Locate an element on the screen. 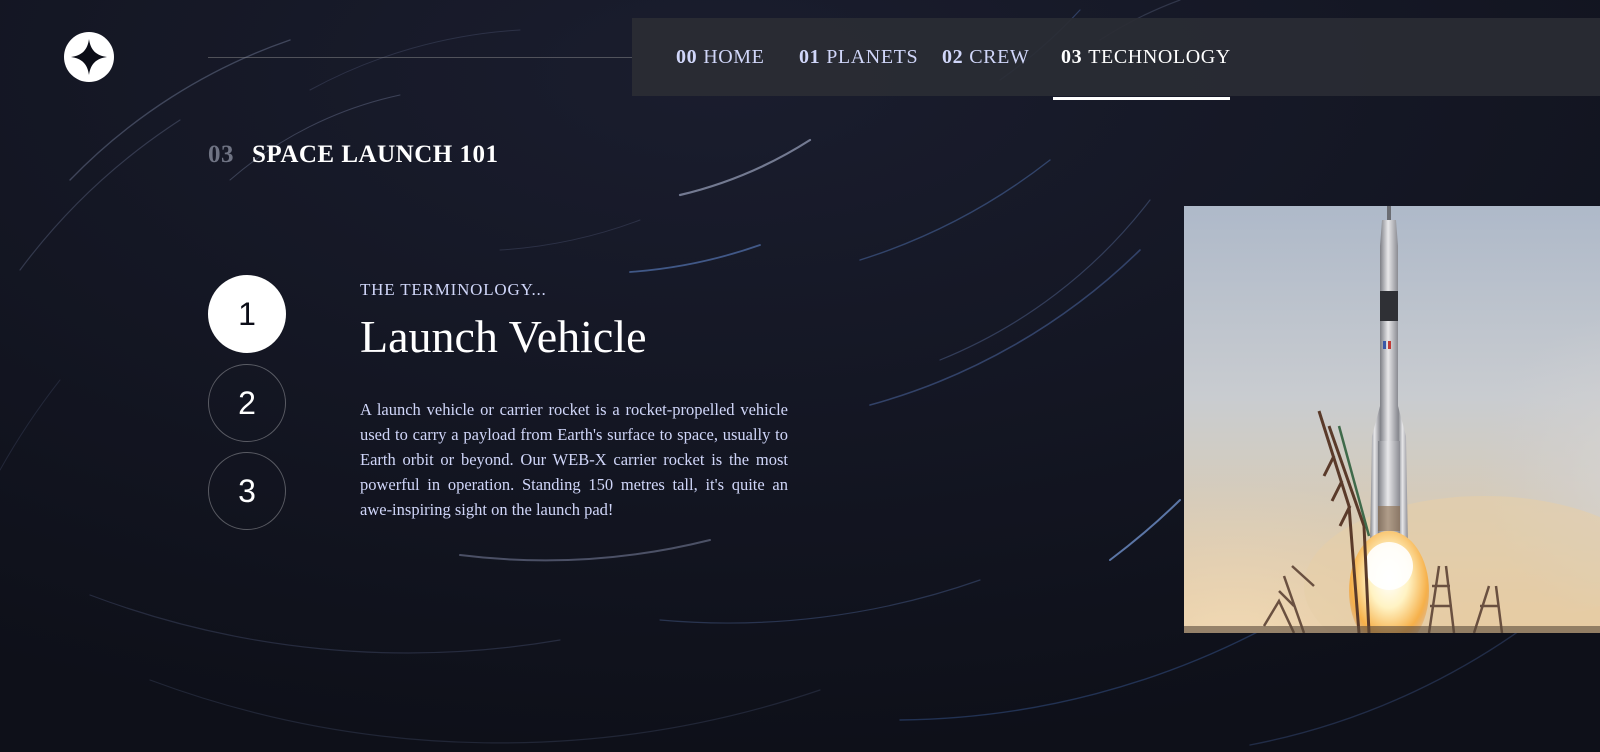  star-logo-icon is located at coordinates (89, 57).